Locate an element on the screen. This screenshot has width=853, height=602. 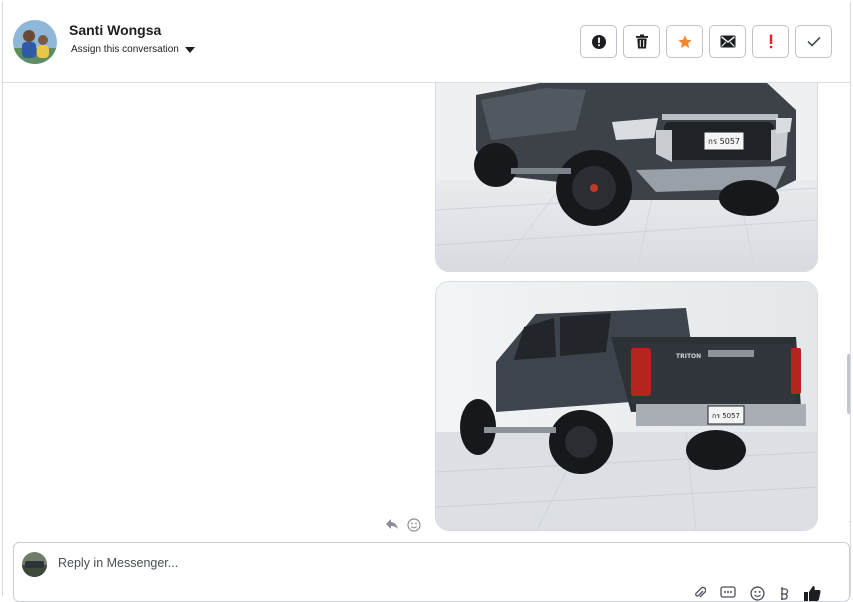
message-image-truck-front: กร 5057 is located at coordinates (626, 177).